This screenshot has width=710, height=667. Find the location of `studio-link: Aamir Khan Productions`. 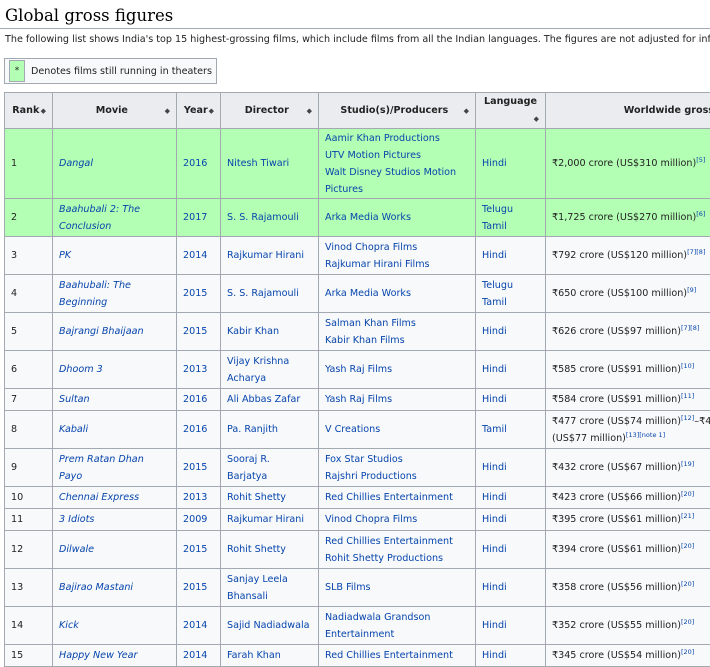

studio-link: Aamir Khan Productions is located at coordinates (397, 138).